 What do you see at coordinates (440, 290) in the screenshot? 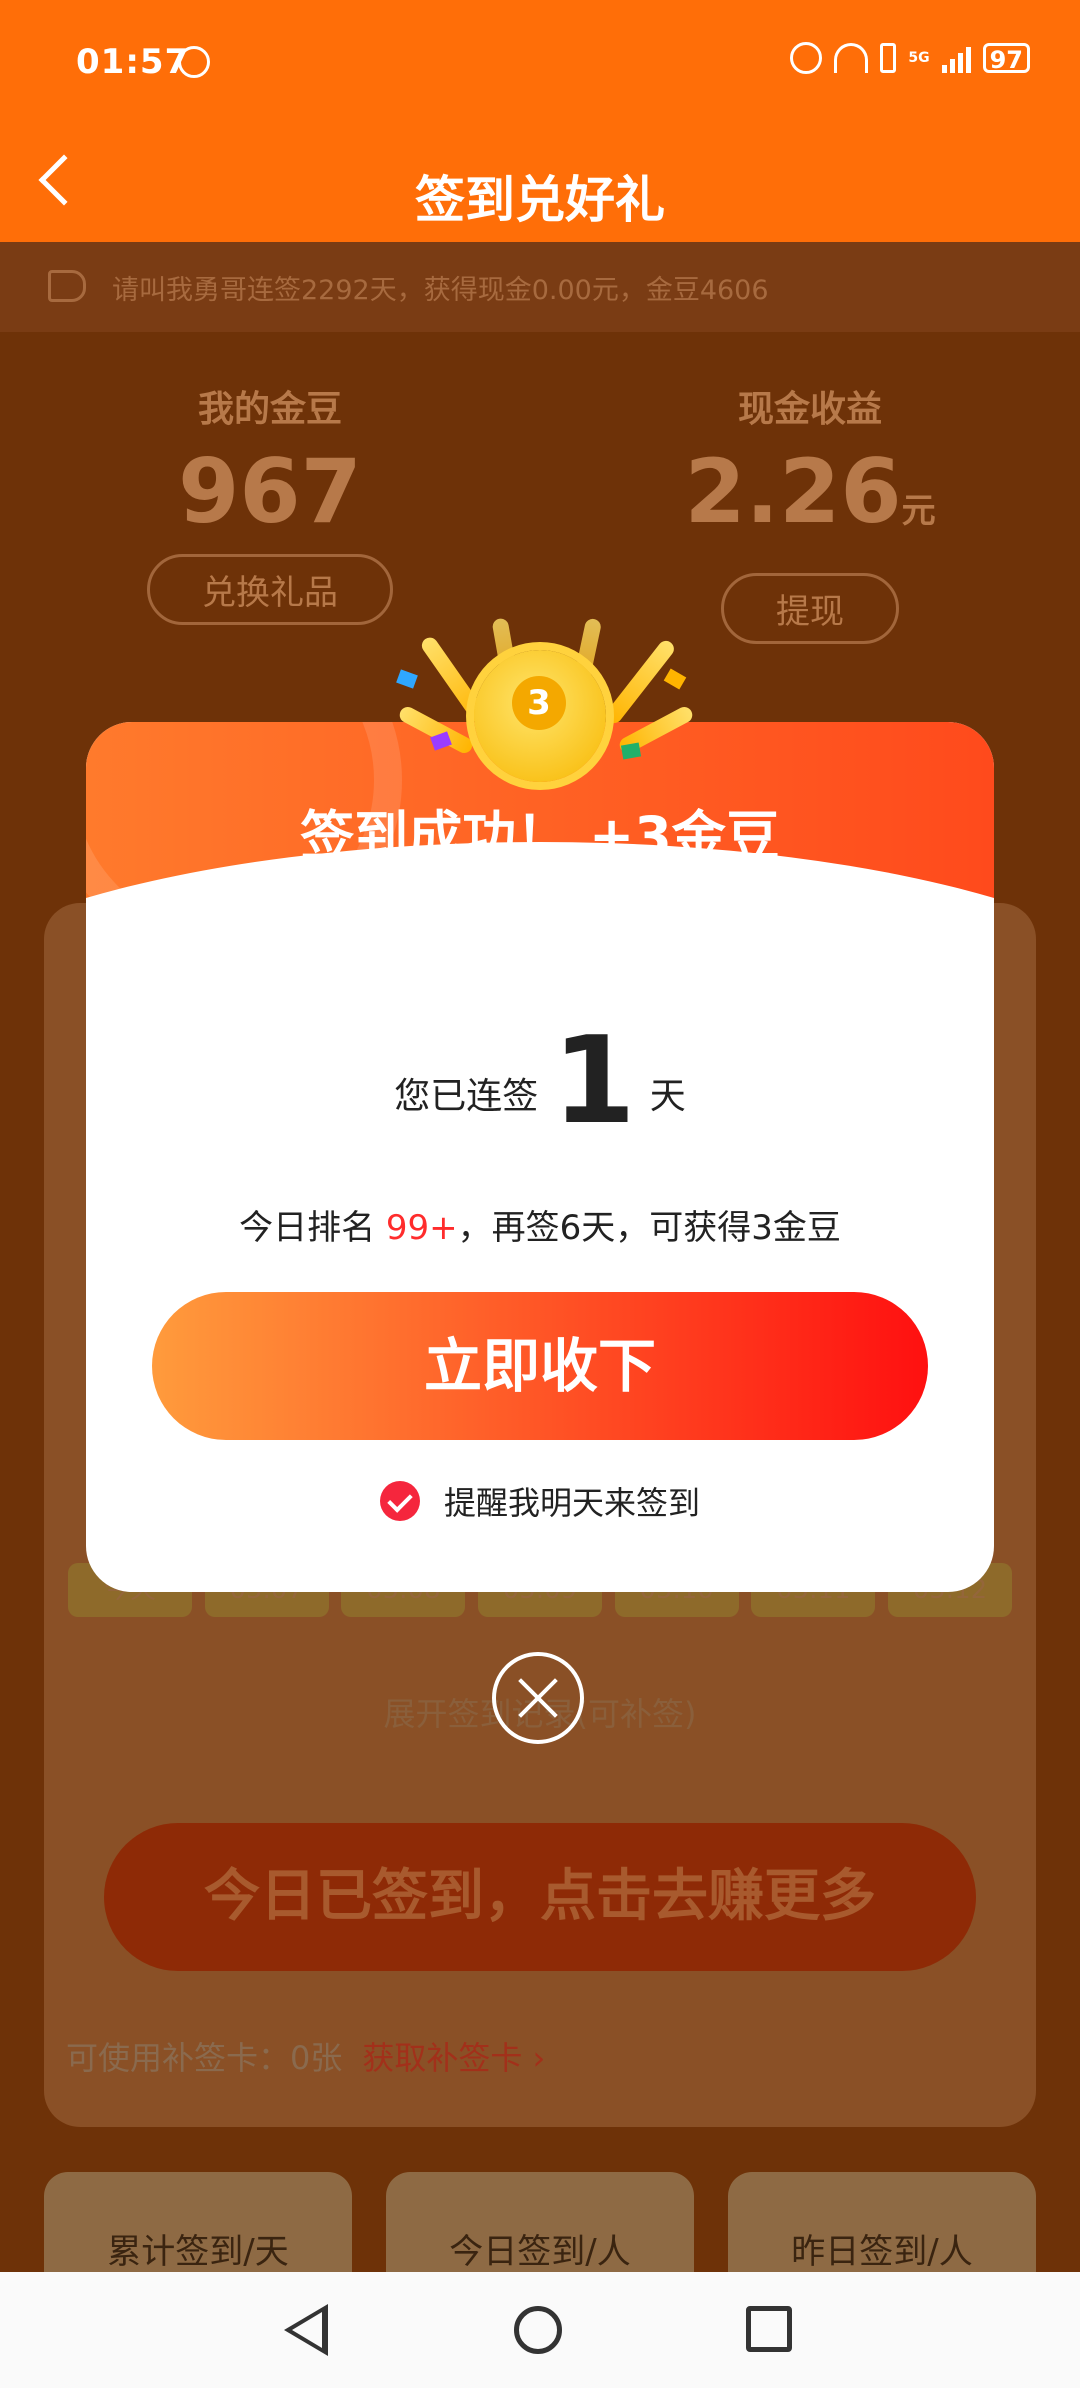
I see `notice-text: 请叫我勇哥连签2292天，获得现金0.00元，金豆4606` at bounding box center [440, 290].